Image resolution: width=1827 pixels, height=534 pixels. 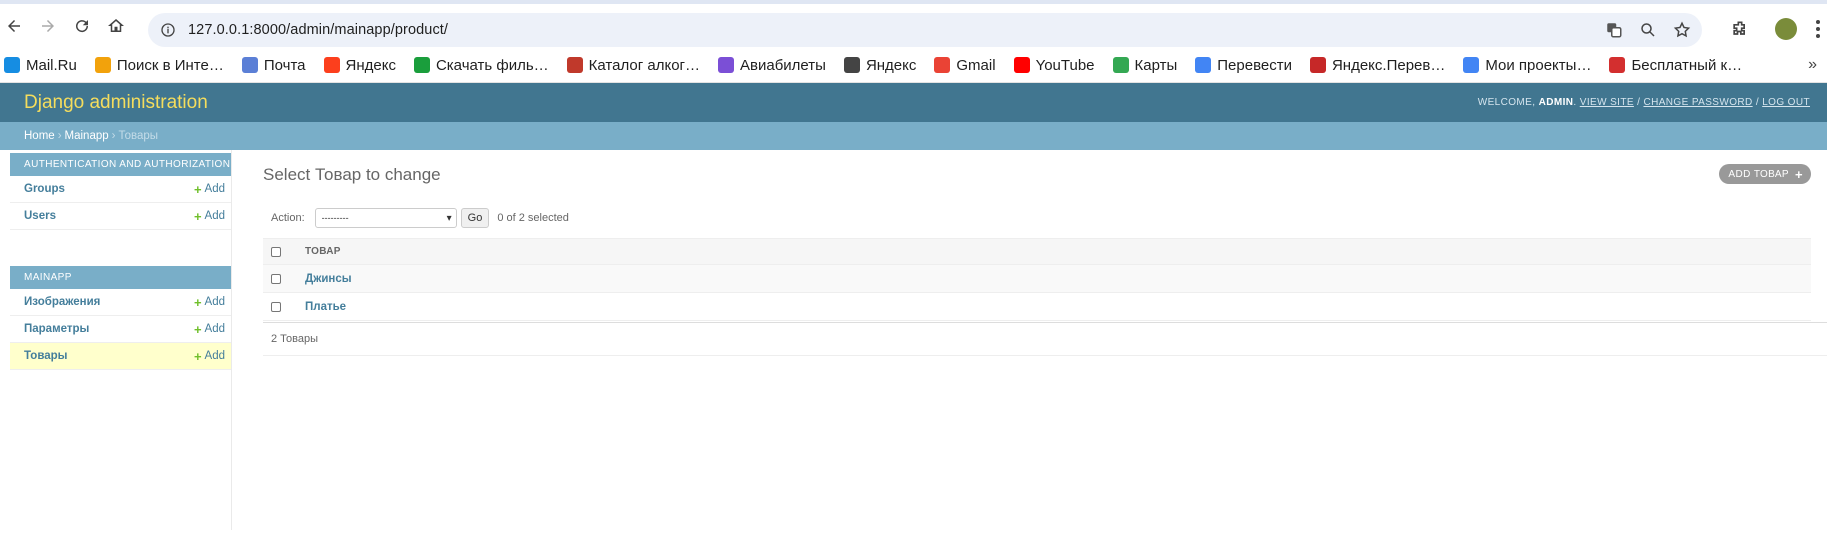 I want to click on home-icon, so click(x=116, y=26).